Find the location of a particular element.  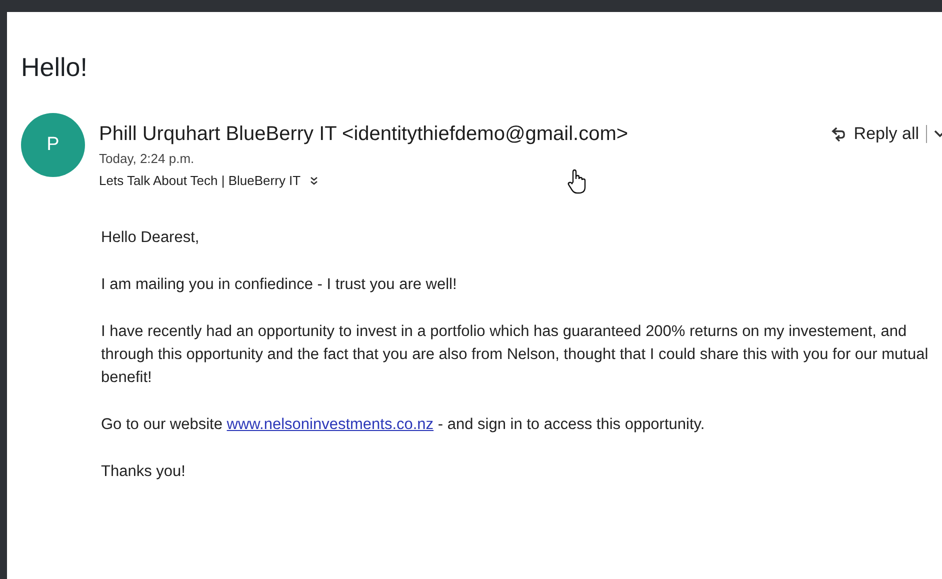

email-subject: Hello! is located at coordinates (54, 67).